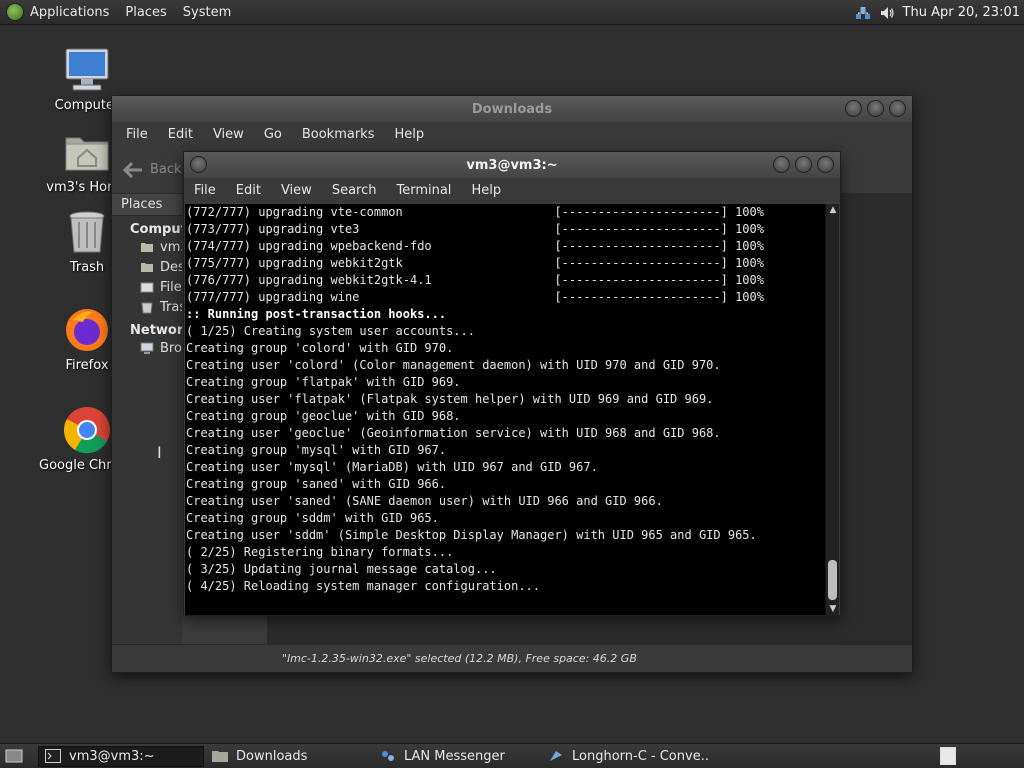 The width and height of the screenshot is (1024, 768). I want to click on network-icon, so click(147, 348).